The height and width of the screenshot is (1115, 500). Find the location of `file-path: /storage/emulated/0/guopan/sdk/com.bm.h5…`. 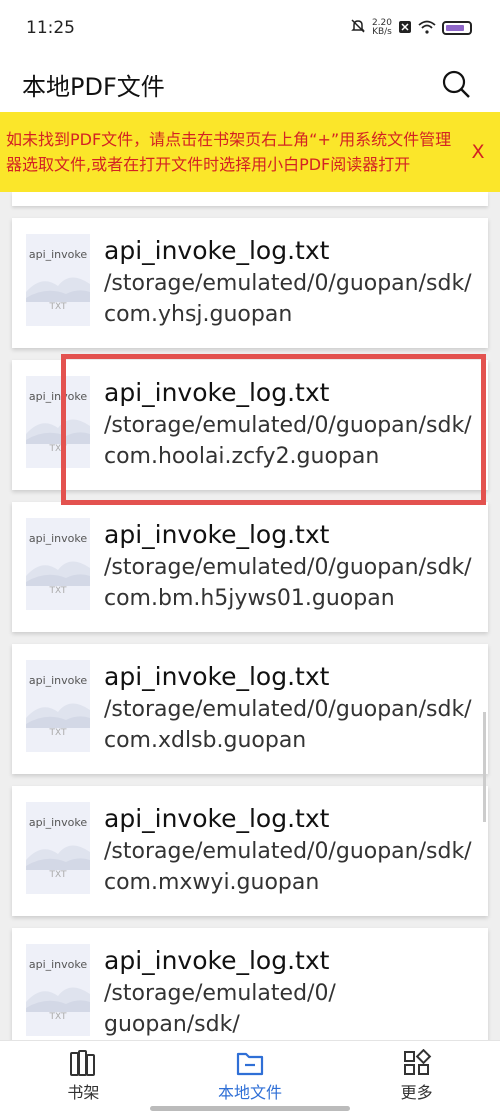

file-path: /storage/emulated/0/guopan/sdk/com.bm.h5… is located at coordinates (288, 583).